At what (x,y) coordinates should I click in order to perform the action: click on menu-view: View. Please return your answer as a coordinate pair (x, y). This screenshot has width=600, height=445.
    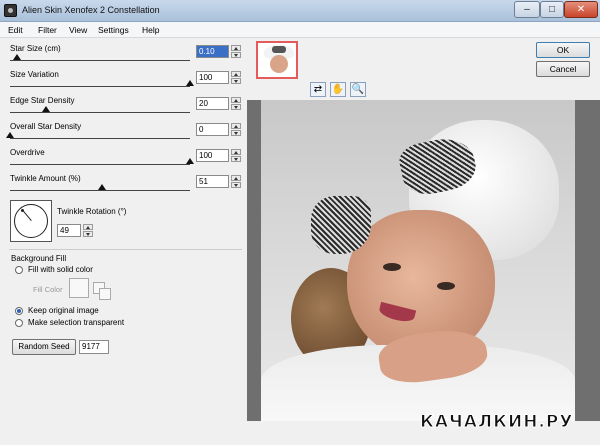
    Looking at the image, I should click on (78, 30).